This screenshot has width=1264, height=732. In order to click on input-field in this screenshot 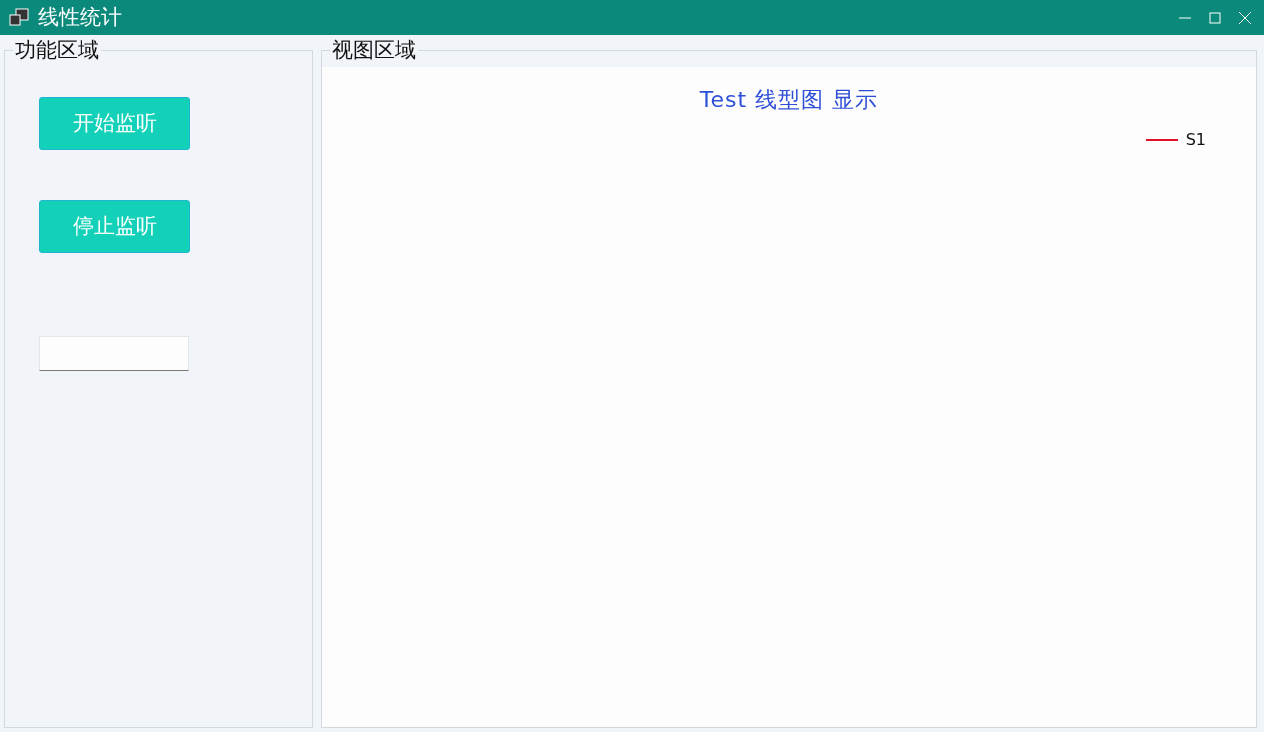, I will do `click(114, 353)`.